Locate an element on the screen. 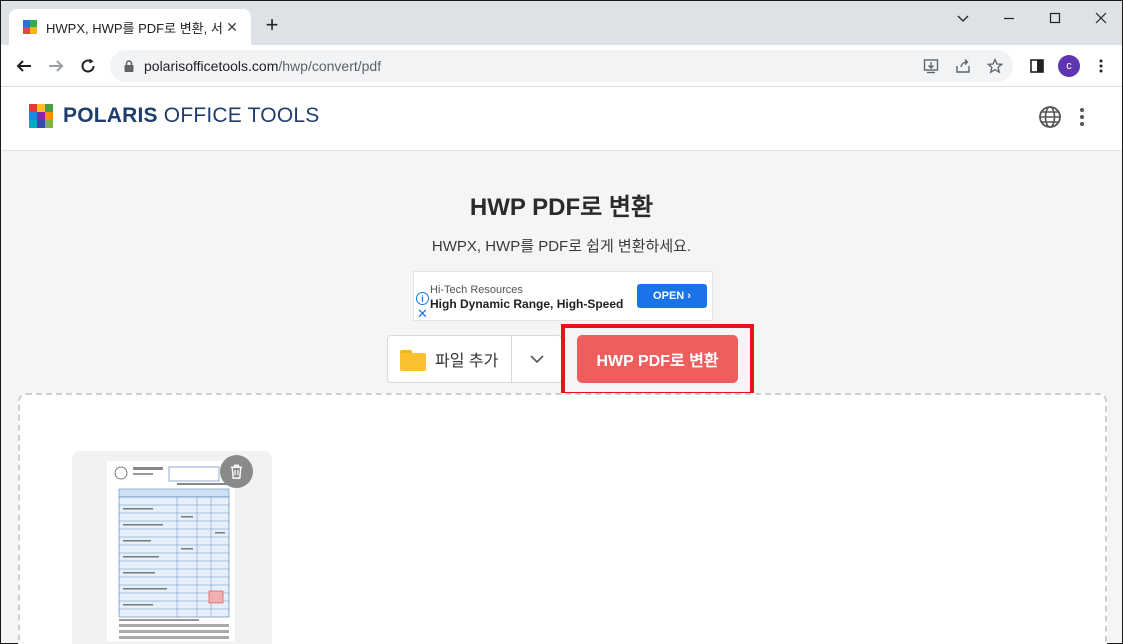  tab-title: HWPX, HWP를 PDF로 변환, 서버 is located at coordinates (134, 28).